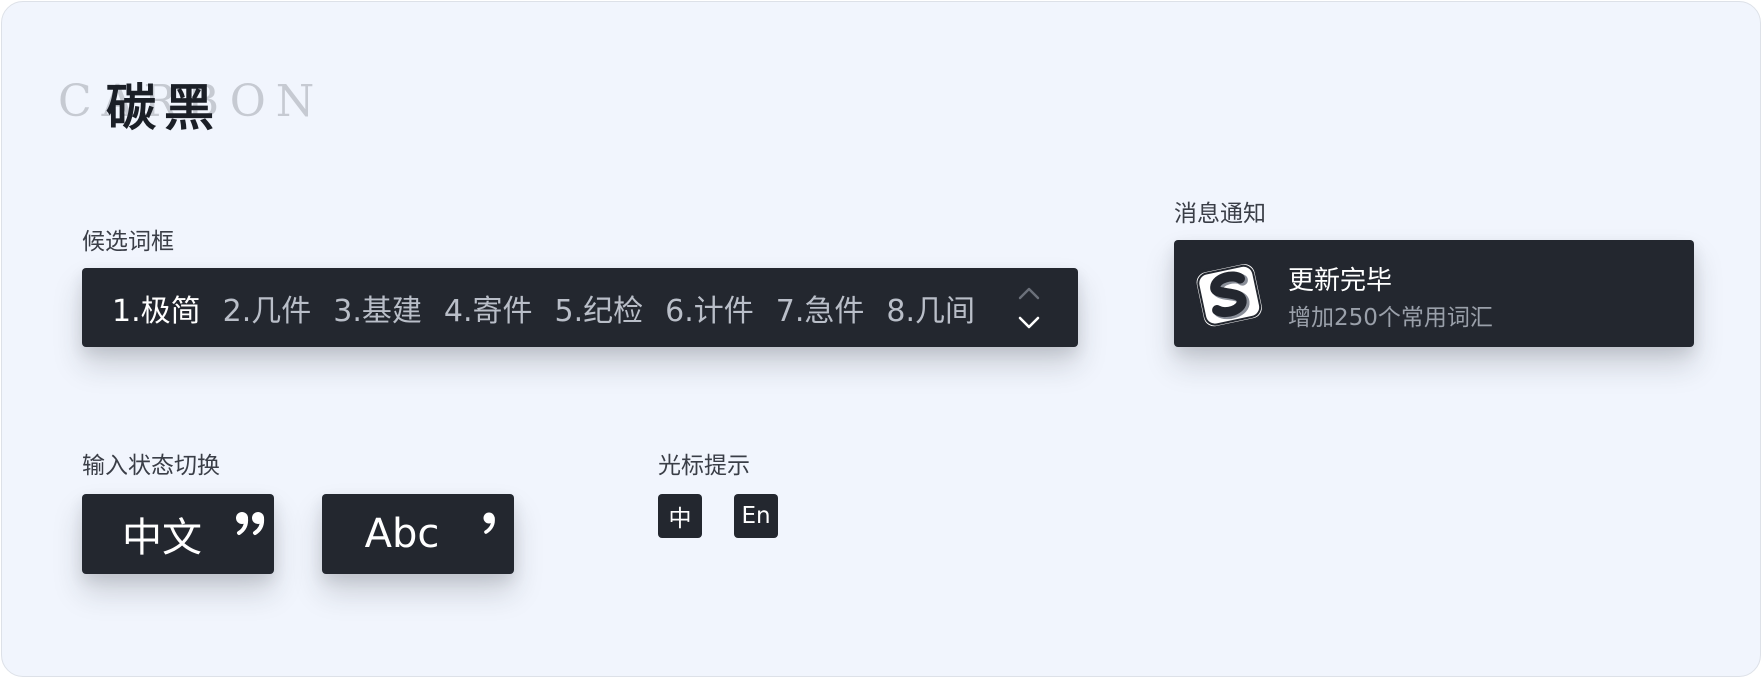  I want to click on notification-toast: 更新完毕 增加250个常用词汇, so click(1434, 293).